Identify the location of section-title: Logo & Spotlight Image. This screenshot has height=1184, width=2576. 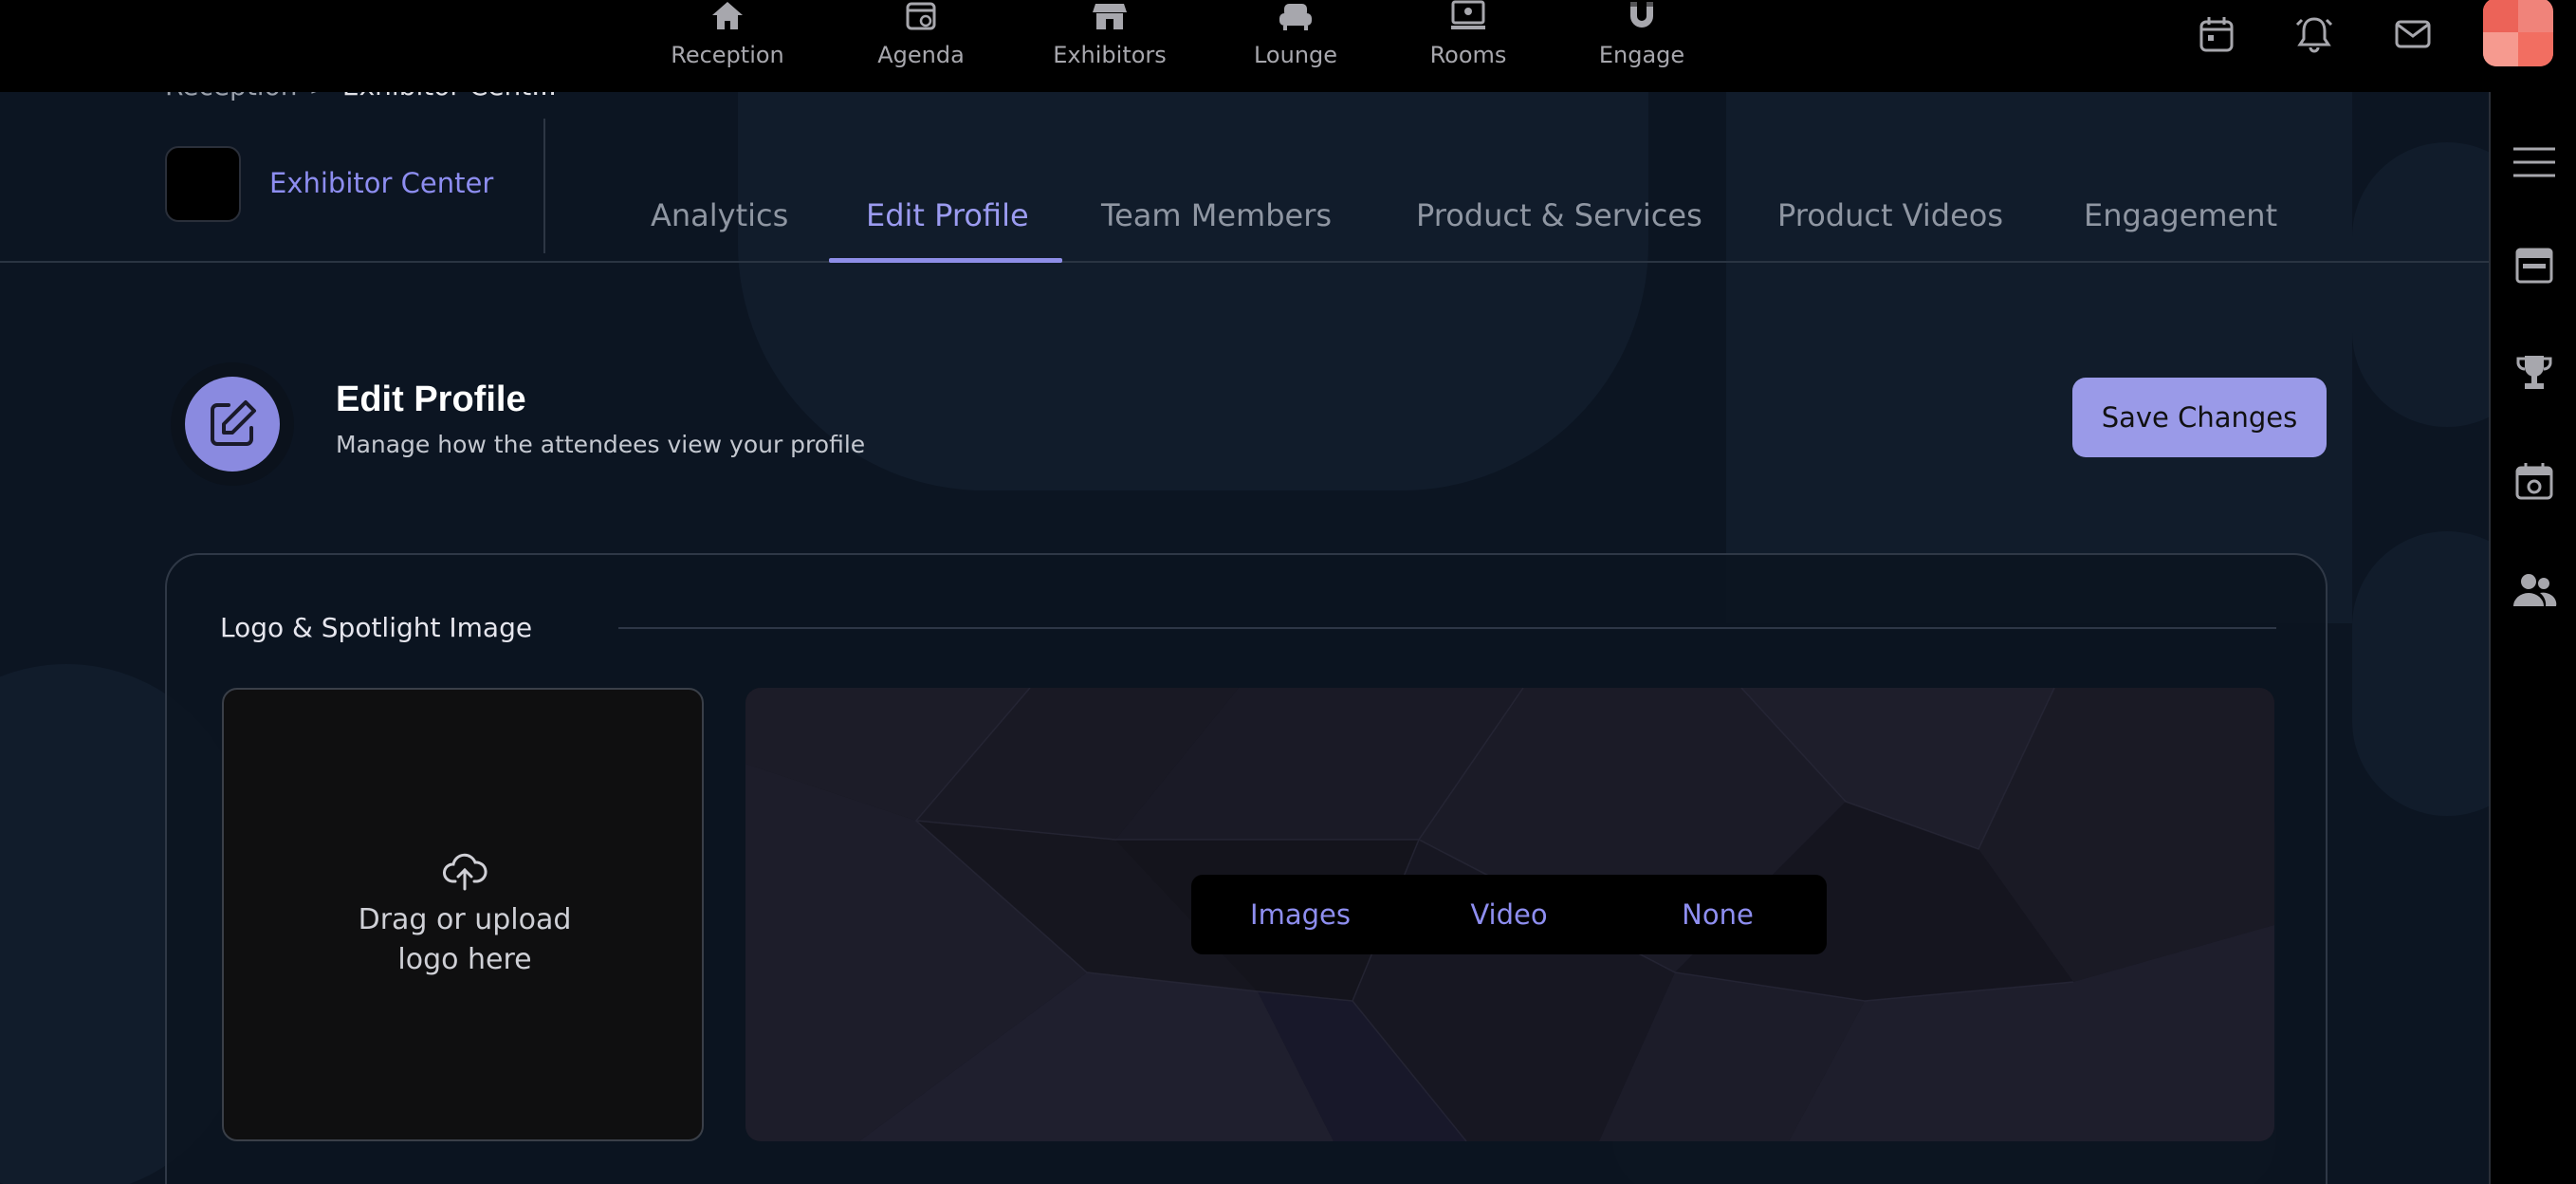
(376, 627).